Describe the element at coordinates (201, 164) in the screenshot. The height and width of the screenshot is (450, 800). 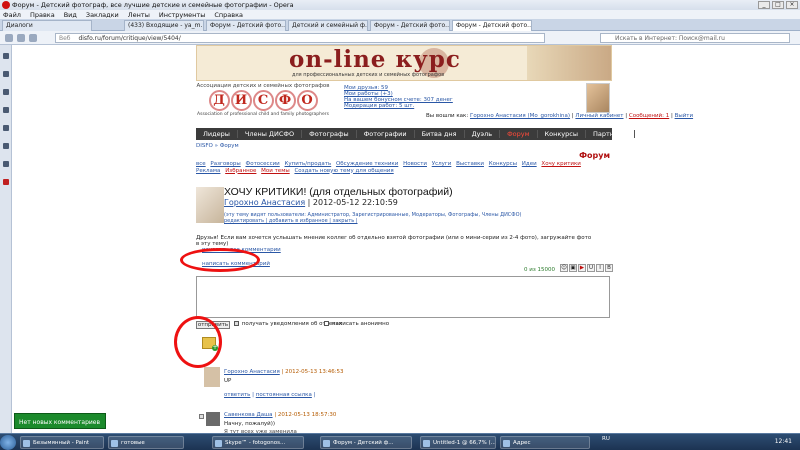
I see `category-link: все` at that location.